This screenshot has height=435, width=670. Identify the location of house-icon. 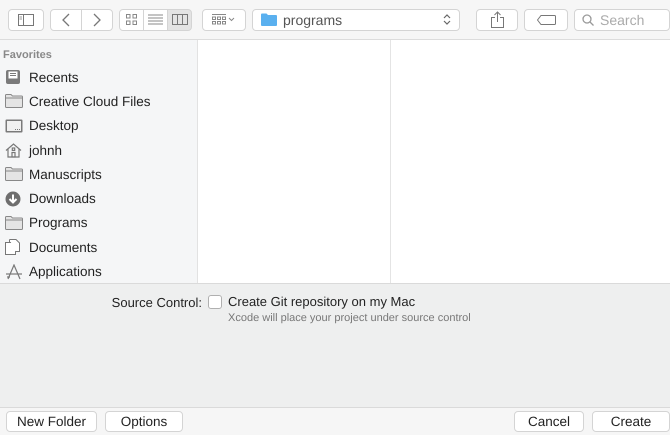
(13, 150).